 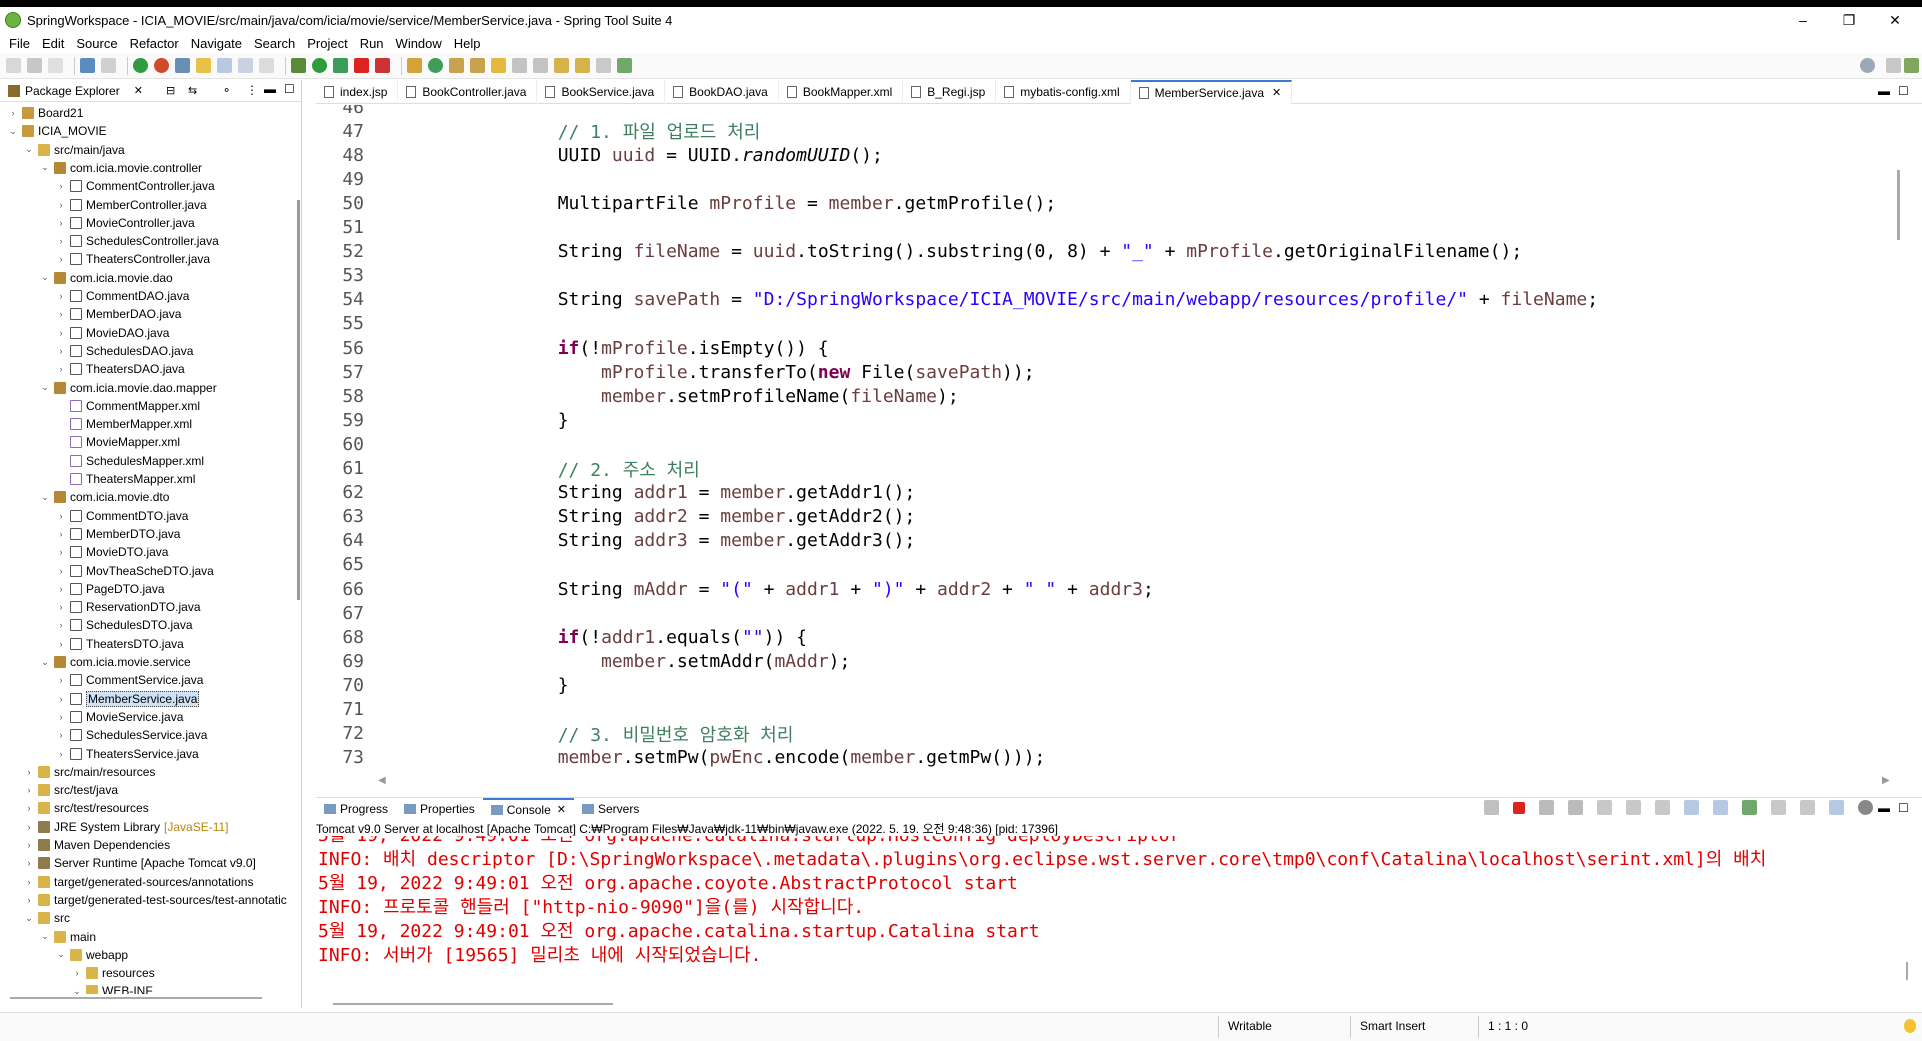 What do you see at coordinates (603, 65) in the screenshot?
I see `forward-icon` at bounding box center [603, 65].